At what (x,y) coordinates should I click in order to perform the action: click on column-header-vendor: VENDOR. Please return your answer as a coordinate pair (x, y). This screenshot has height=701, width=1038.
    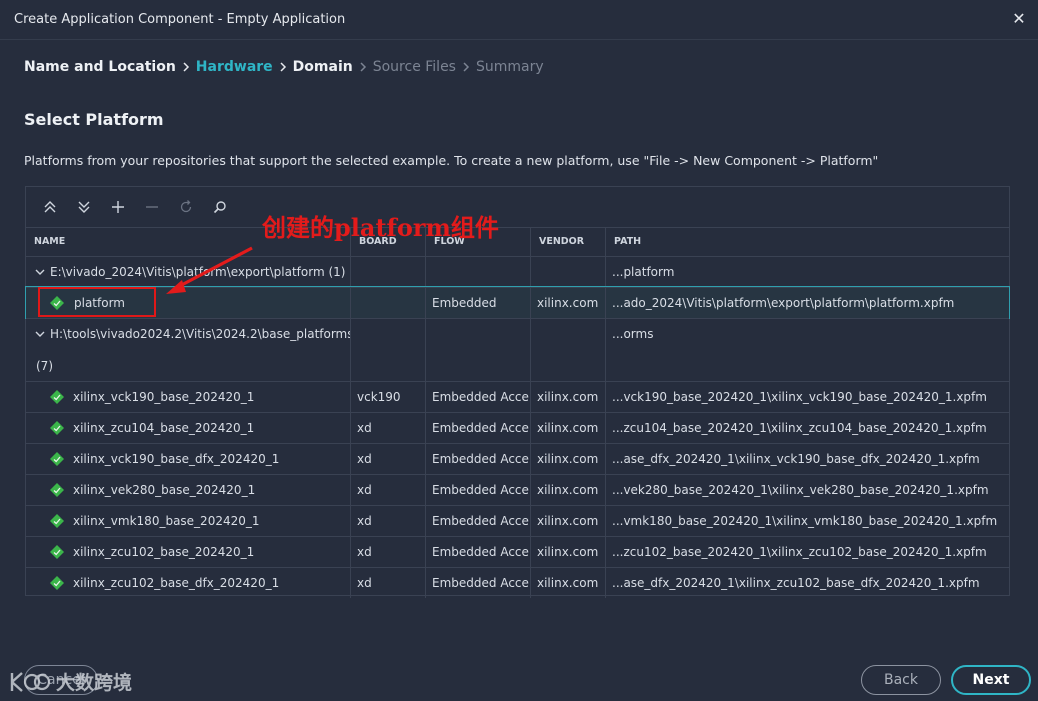
    Looking at the image, I should click on (568, 242).